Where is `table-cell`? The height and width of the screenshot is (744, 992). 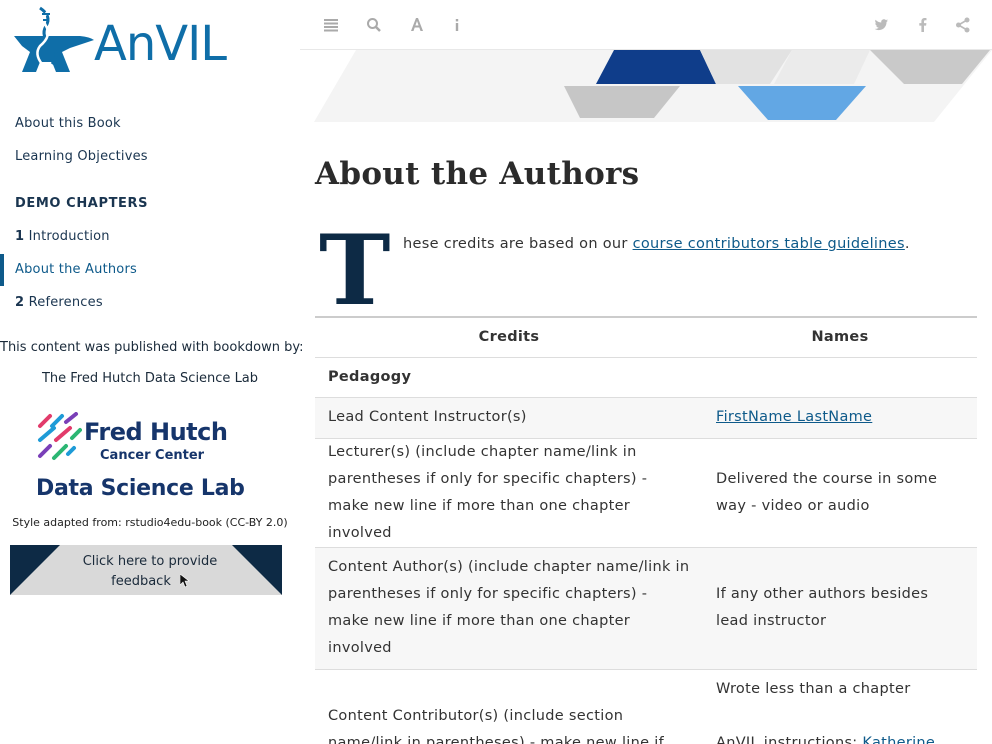 table-cell is located at coordinates (840, 377).